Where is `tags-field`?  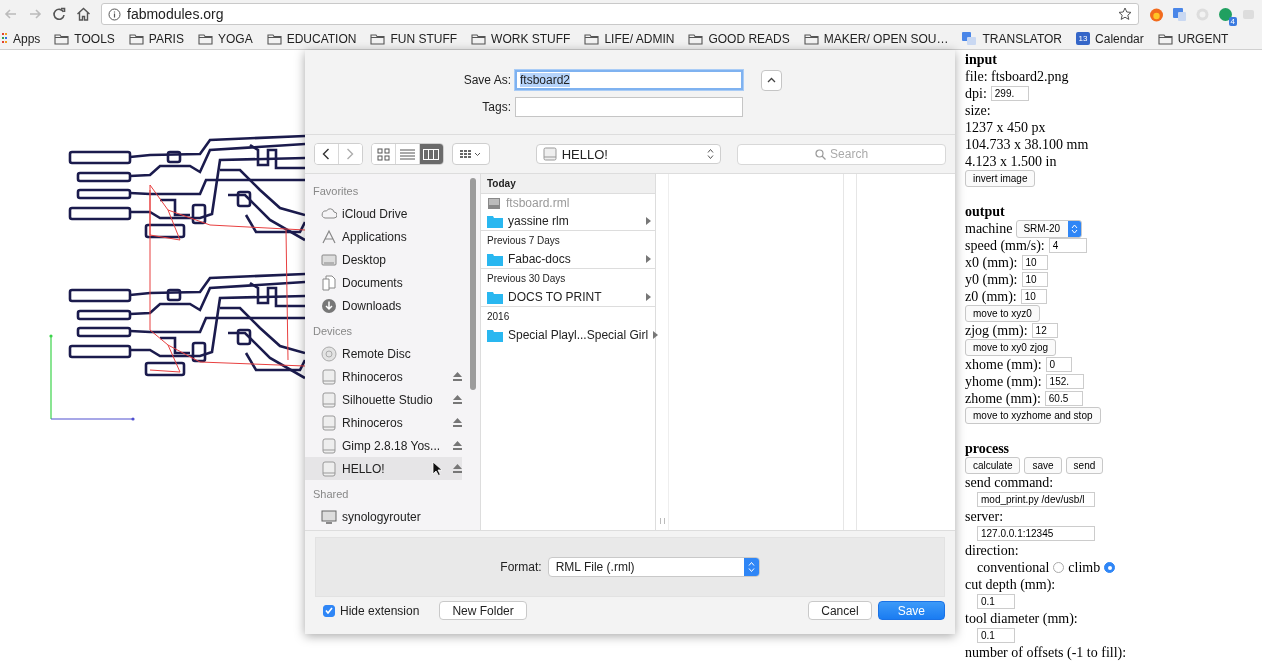 tags-field is located at coordinates (629, 106).